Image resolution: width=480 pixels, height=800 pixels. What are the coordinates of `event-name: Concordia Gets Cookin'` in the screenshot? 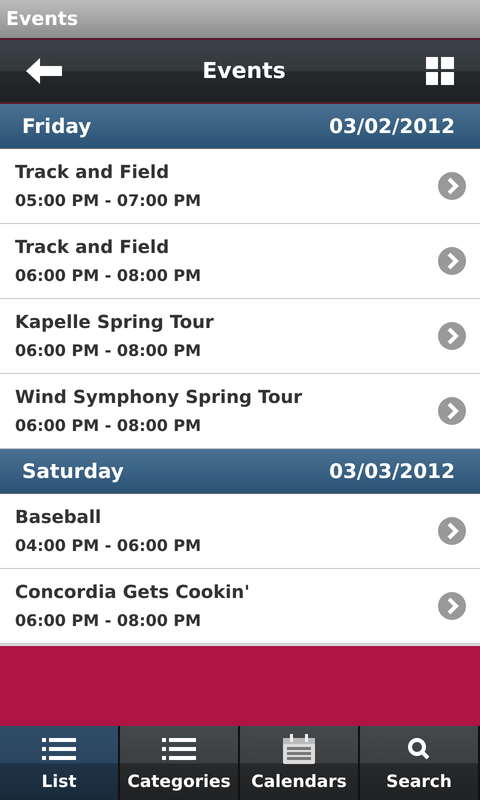 It's located at (132, 592).